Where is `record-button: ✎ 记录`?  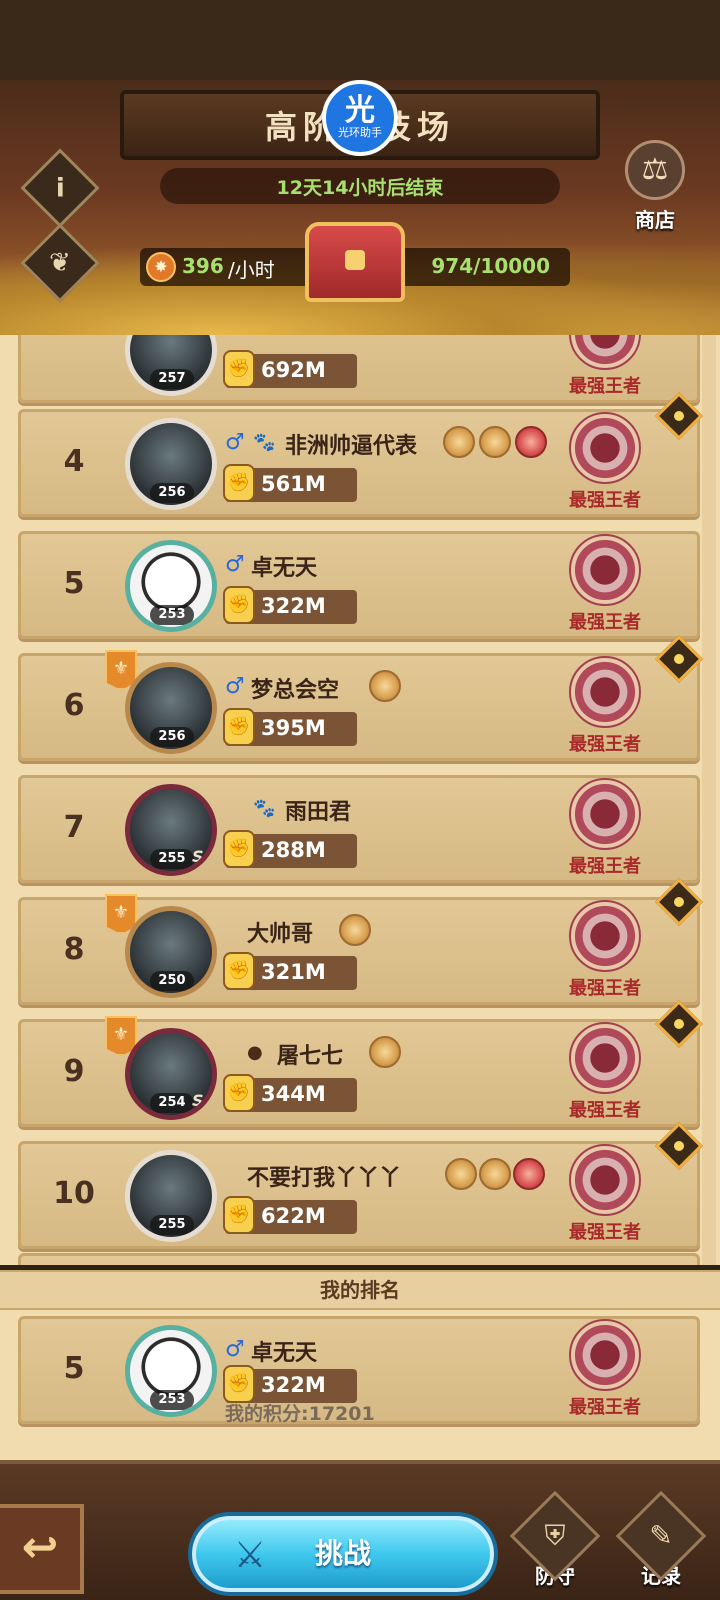
record-button: ✎ 记录 is located at coordinates (661, 1545).